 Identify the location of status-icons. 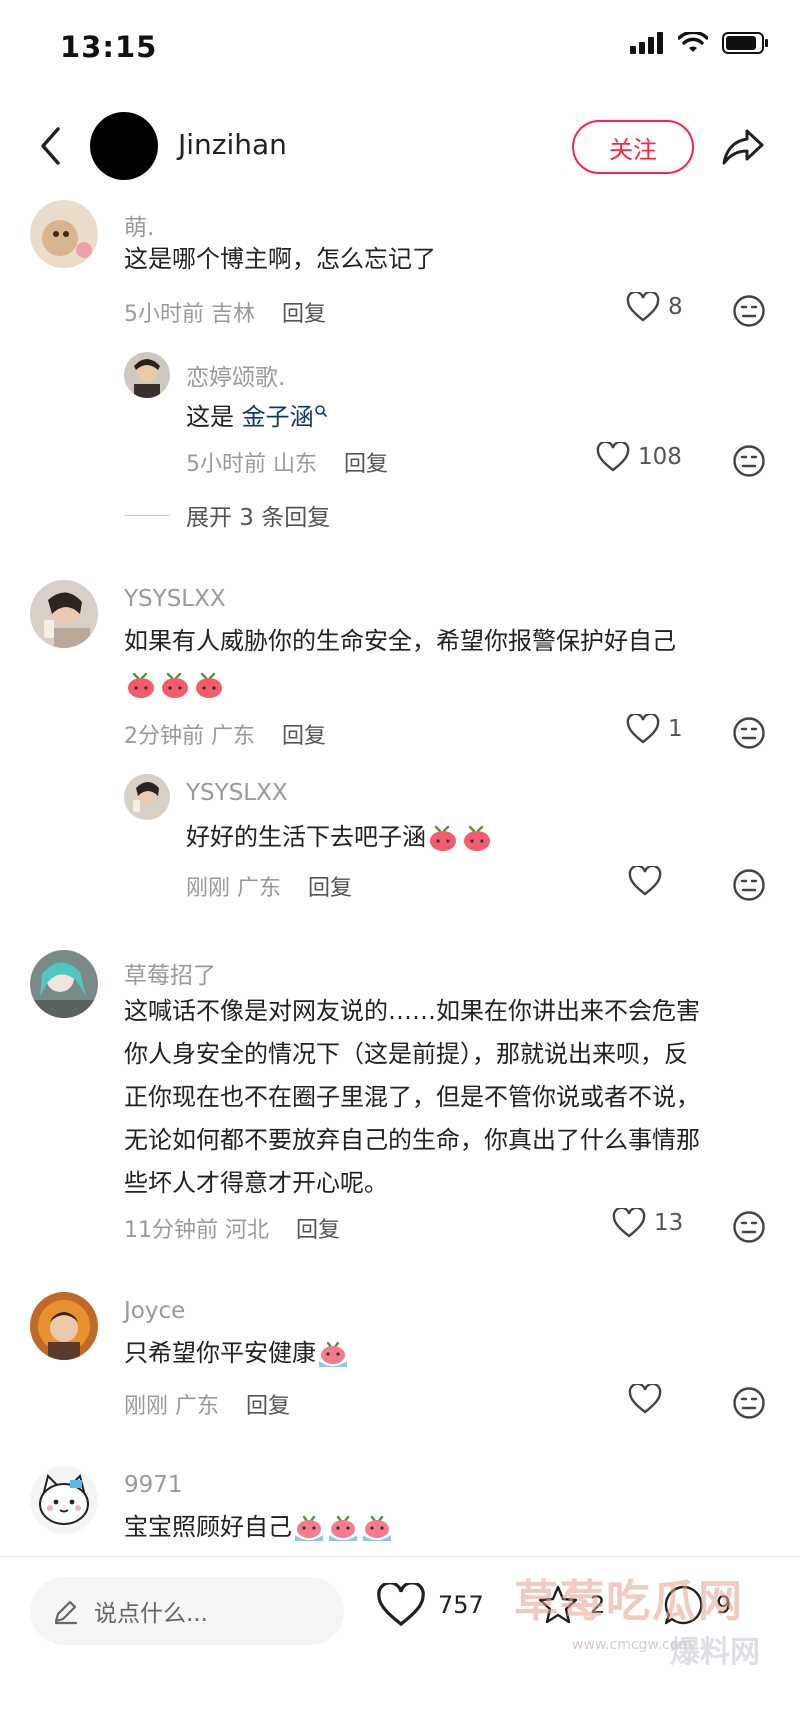
(699, 43).